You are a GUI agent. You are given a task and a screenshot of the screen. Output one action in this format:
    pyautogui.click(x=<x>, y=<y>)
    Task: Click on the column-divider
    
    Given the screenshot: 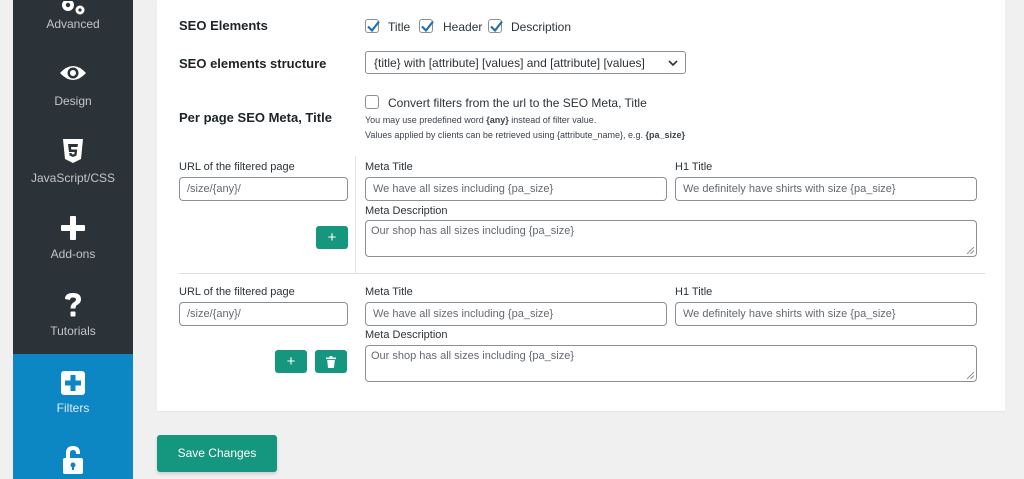 What is the action you would take?
    pyautogui.click(x=355, y=214)
    